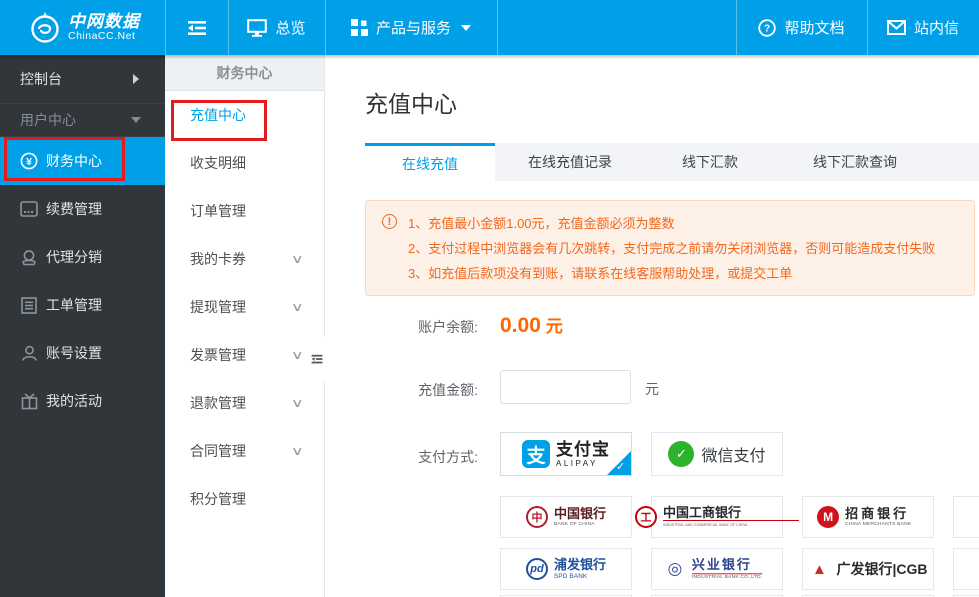 The image size is (979, 597). I want to click on wechat-payment-button: ✓ 微信支付, so click(717, 454).